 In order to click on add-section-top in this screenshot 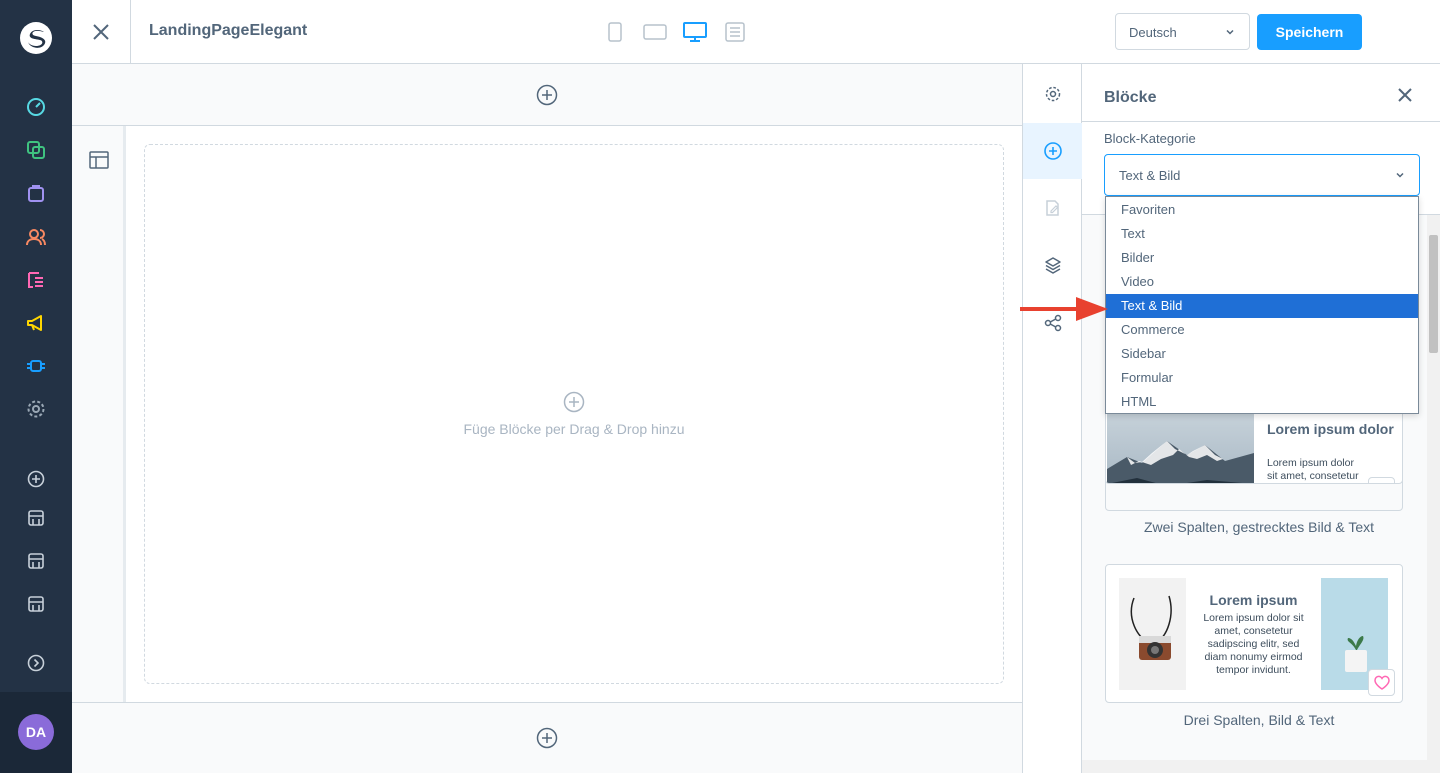, I will do `click(547, 95)`.